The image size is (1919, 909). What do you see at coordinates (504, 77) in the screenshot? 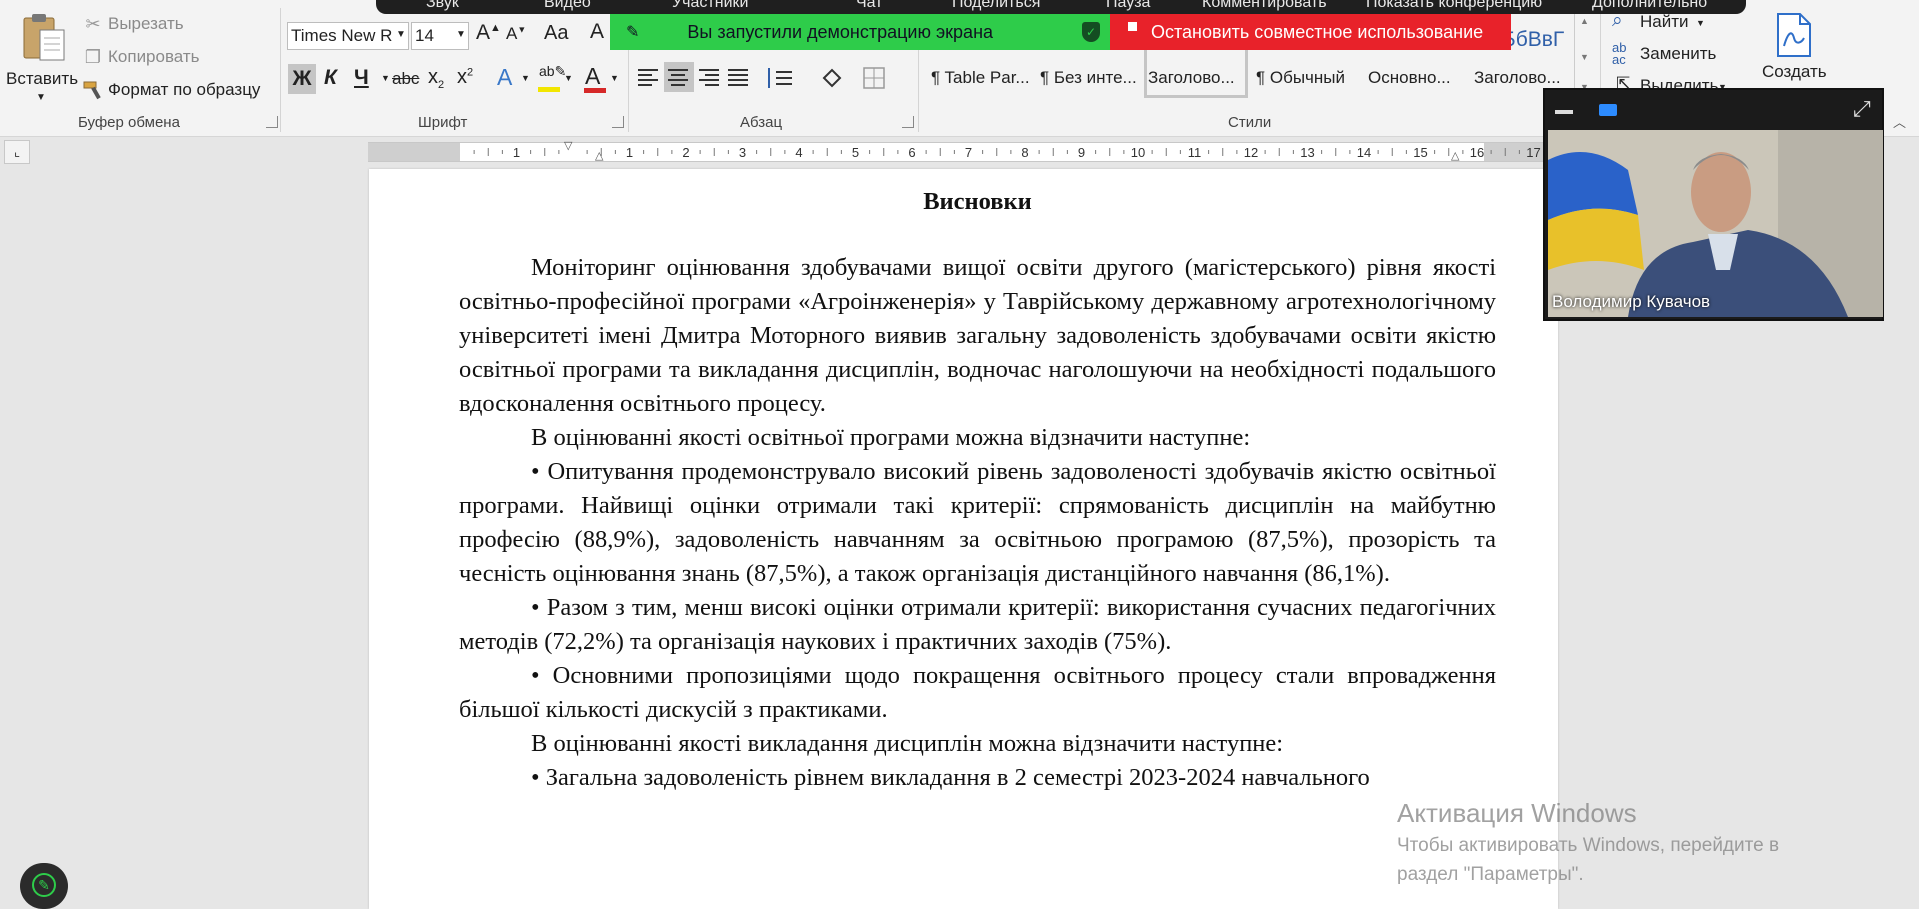
I see `text-effects-button: A` at bounding box center [504, 77].